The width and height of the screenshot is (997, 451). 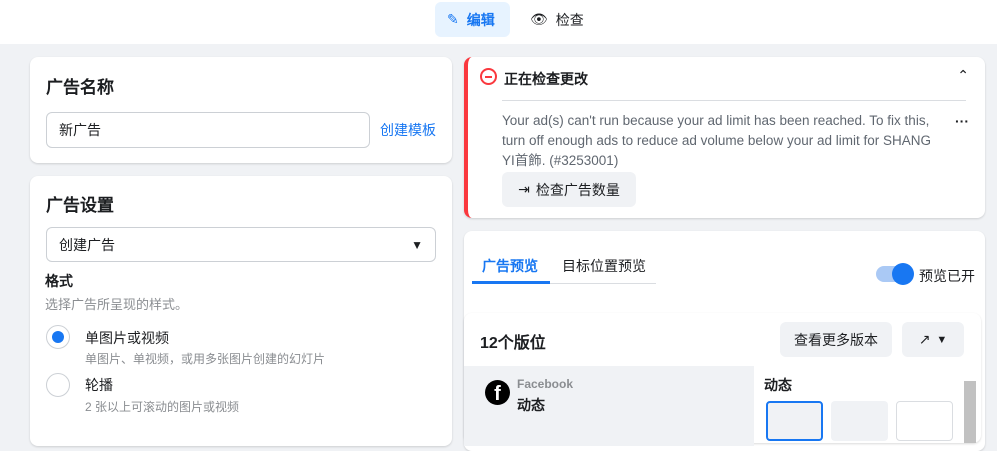 What do you see at coordinates (511, 282) in the screenshot?
I see `active-tab-indicator` at bounding box center [511, 282].